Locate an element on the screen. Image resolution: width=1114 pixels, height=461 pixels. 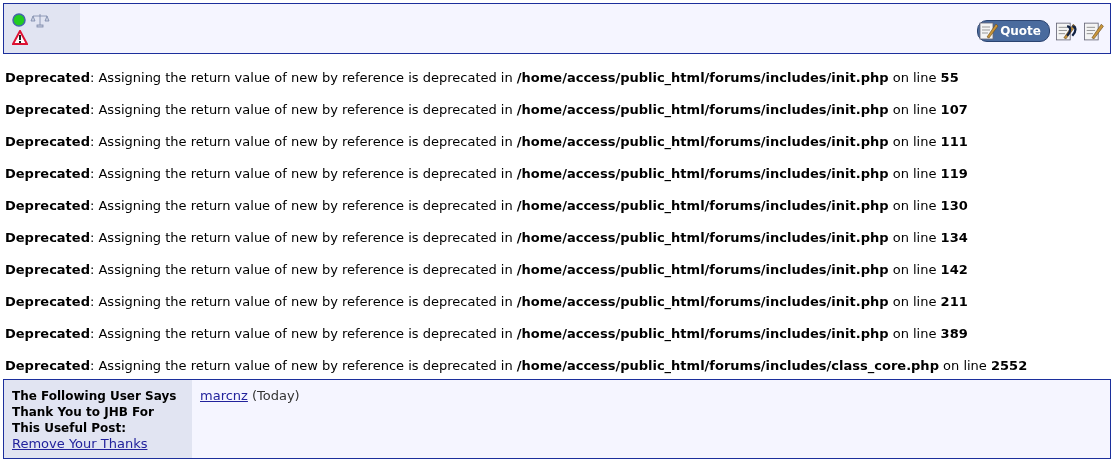
deprecation-notice: Deprecated: Assigning the return value of new by reference is deprecated in /home/access/public_html/forums/includes/init.php on line 55 is located at coordinates (482, 77).